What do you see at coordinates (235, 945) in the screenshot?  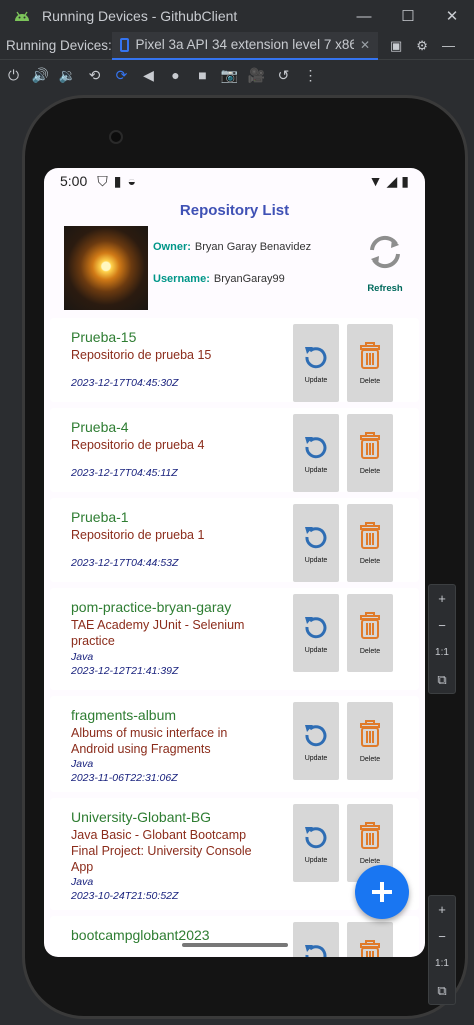 I see `gesture-nav-bar` at bounding box center [235, 945].